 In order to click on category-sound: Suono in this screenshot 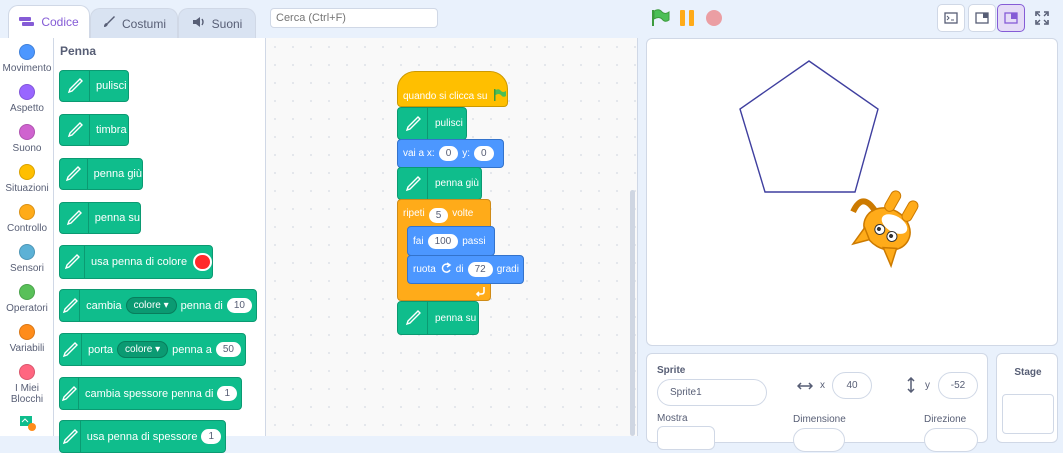, I will do `click(27, 139)`.